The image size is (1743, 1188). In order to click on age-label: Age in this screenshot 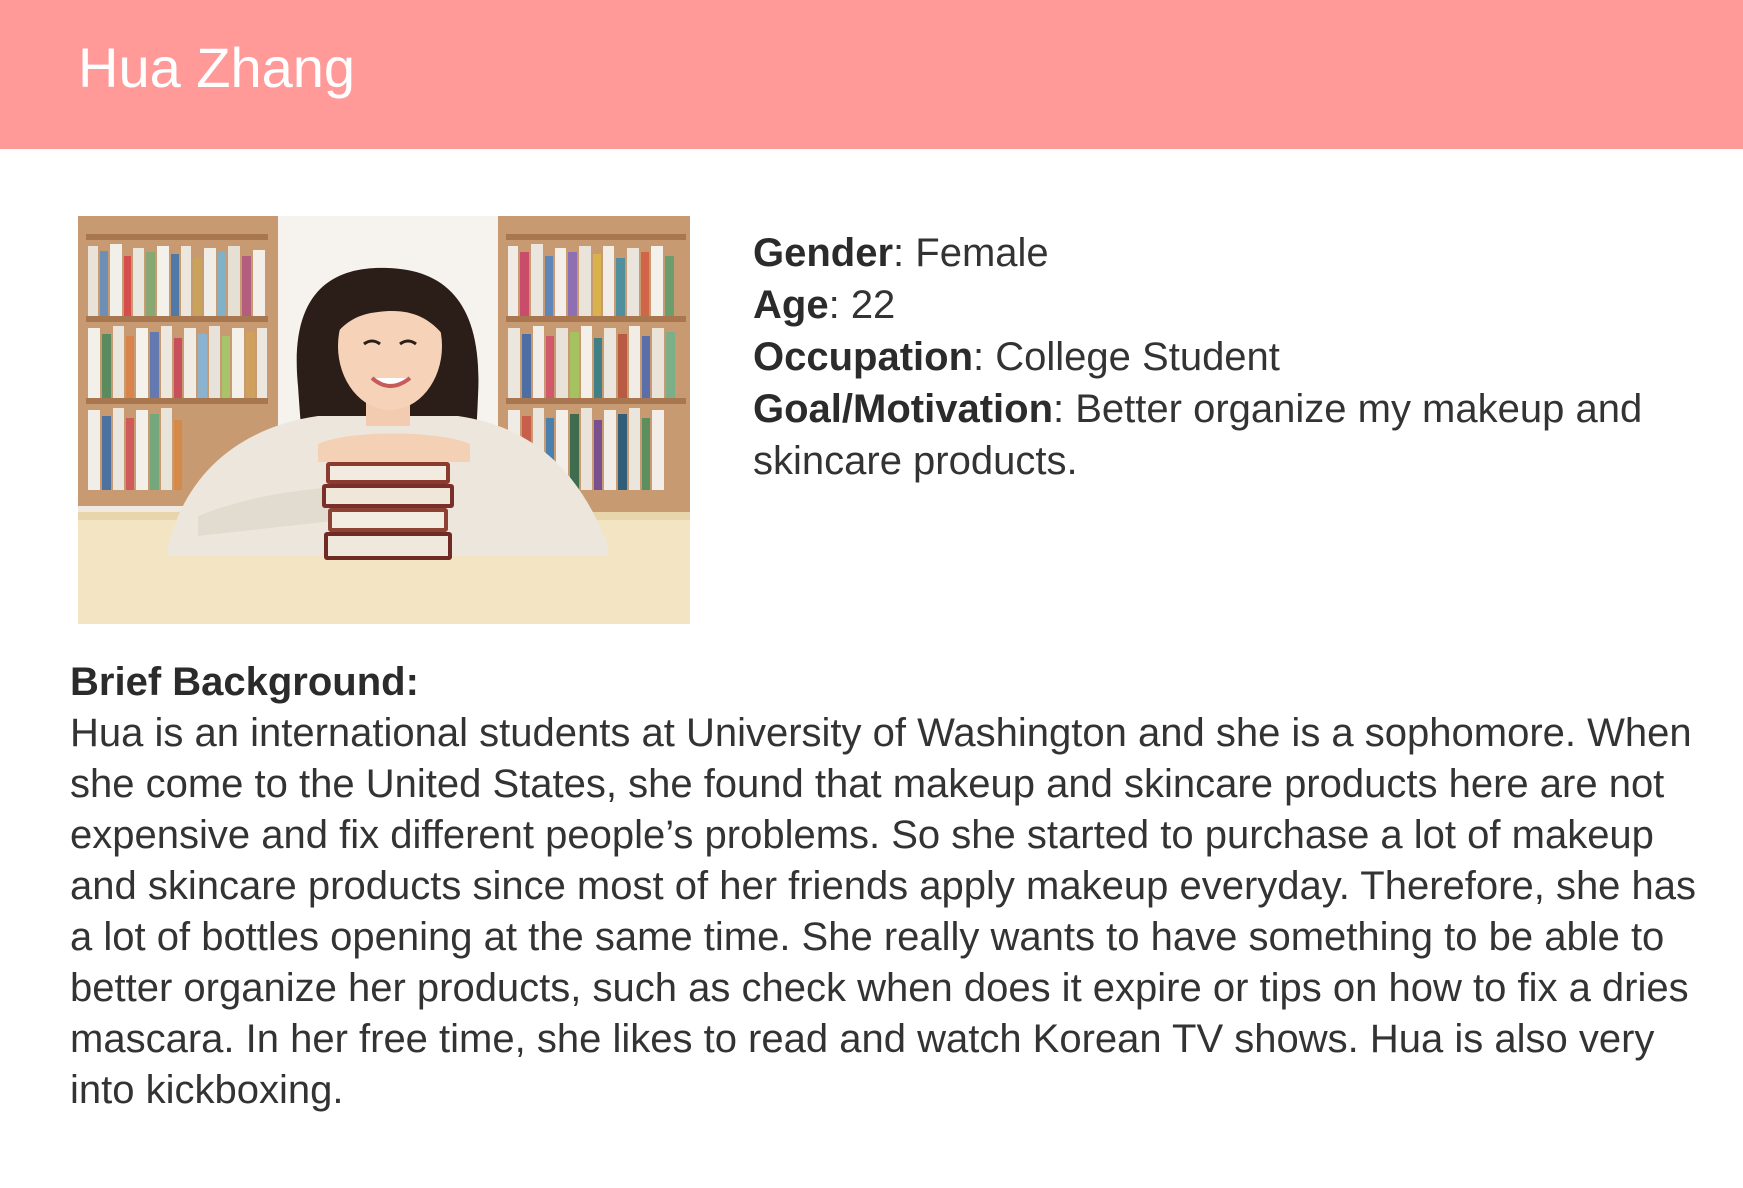, I will do `click(791, 305)`.